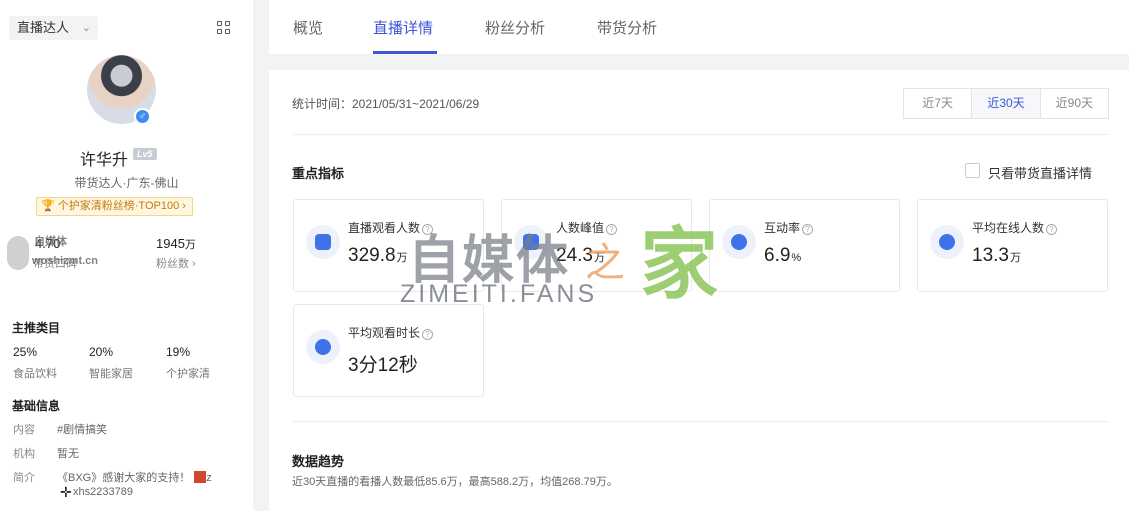 The image size is (1129, 511). Describe the element at coordinates (405, 52) in the screenshot. I see `active-tab-indicator` at that location.